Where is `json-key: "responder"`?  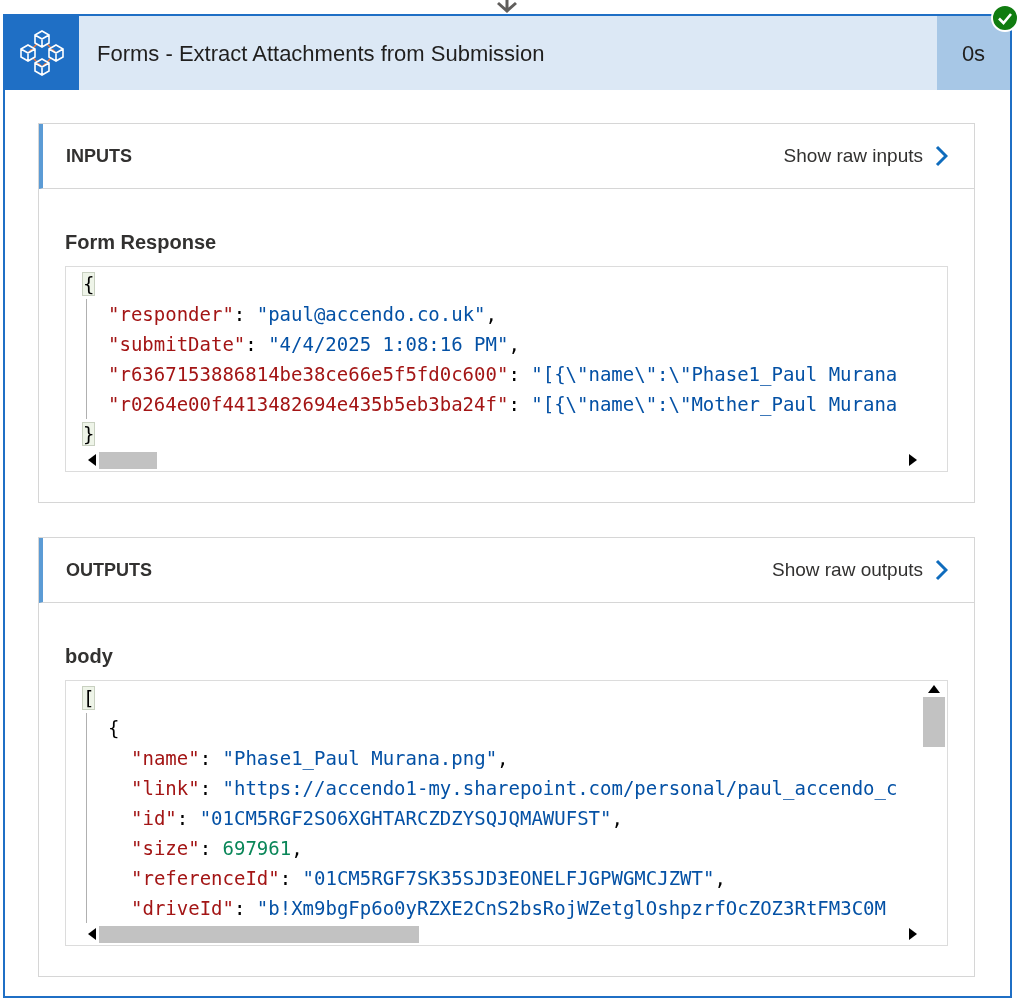 json-key: "responder" is located at coordinates (171, 314).